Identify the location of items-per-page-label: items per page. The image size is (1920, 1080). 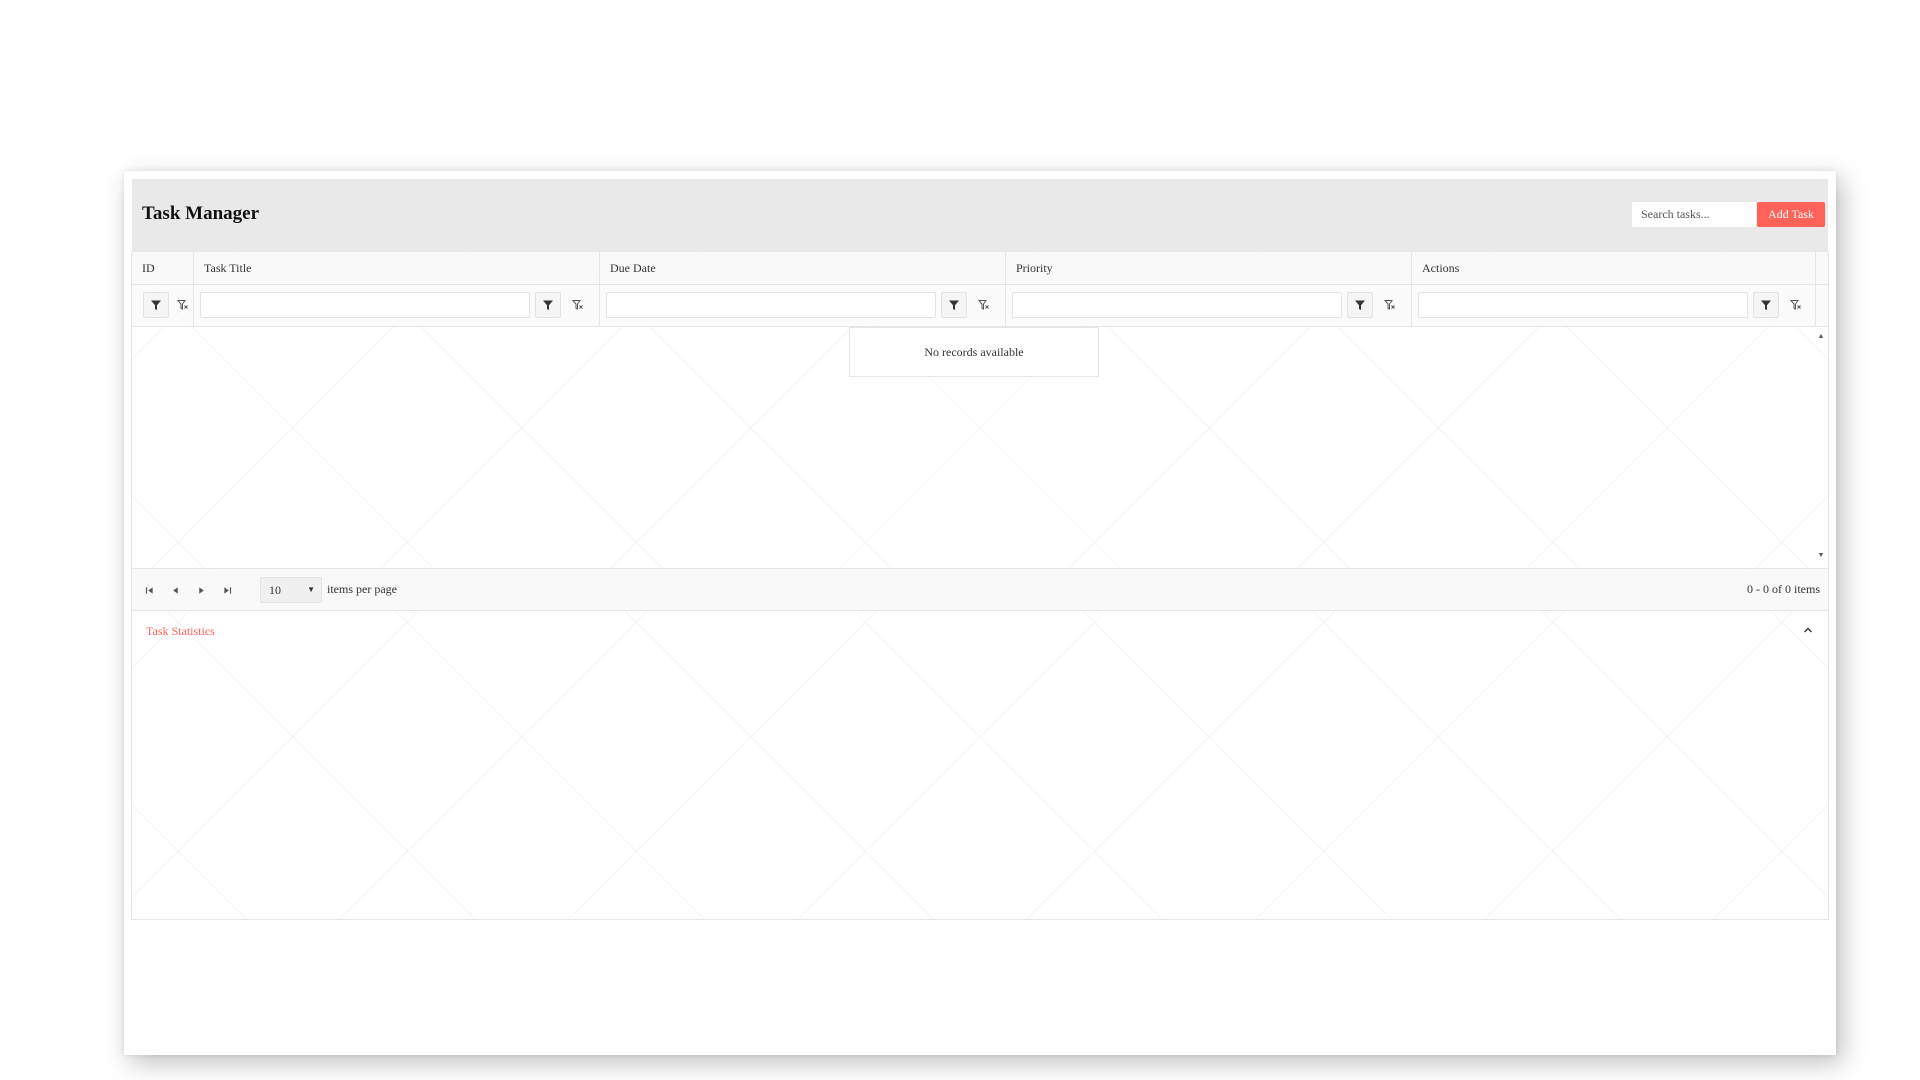
(362, 589).